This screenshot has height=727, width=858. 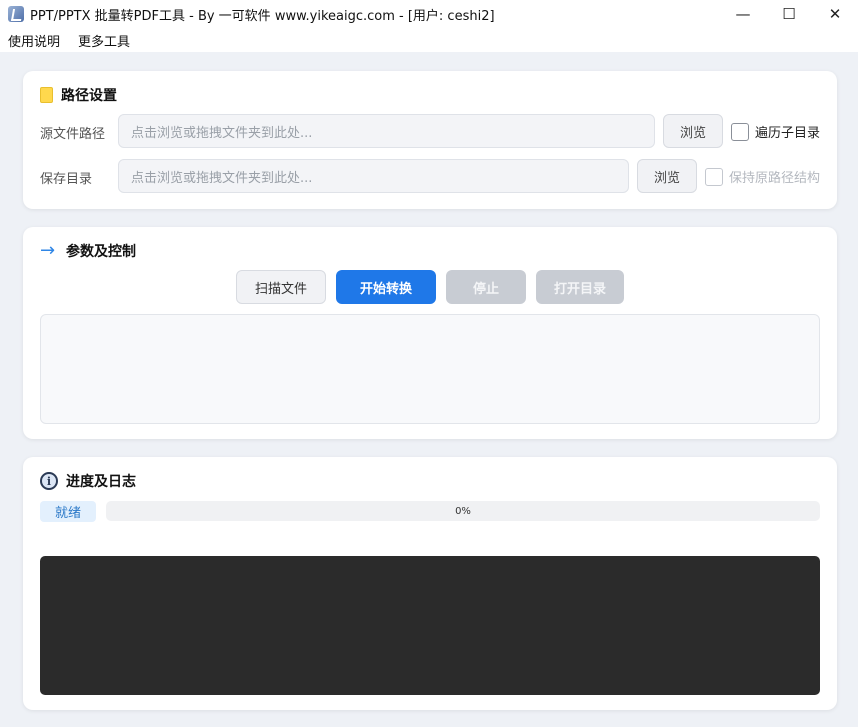 What do you see at coordinates (104, 40) in the screenshot?
I see `menu-item-more-tools: 更多工具` at bounding box center [104, 40].